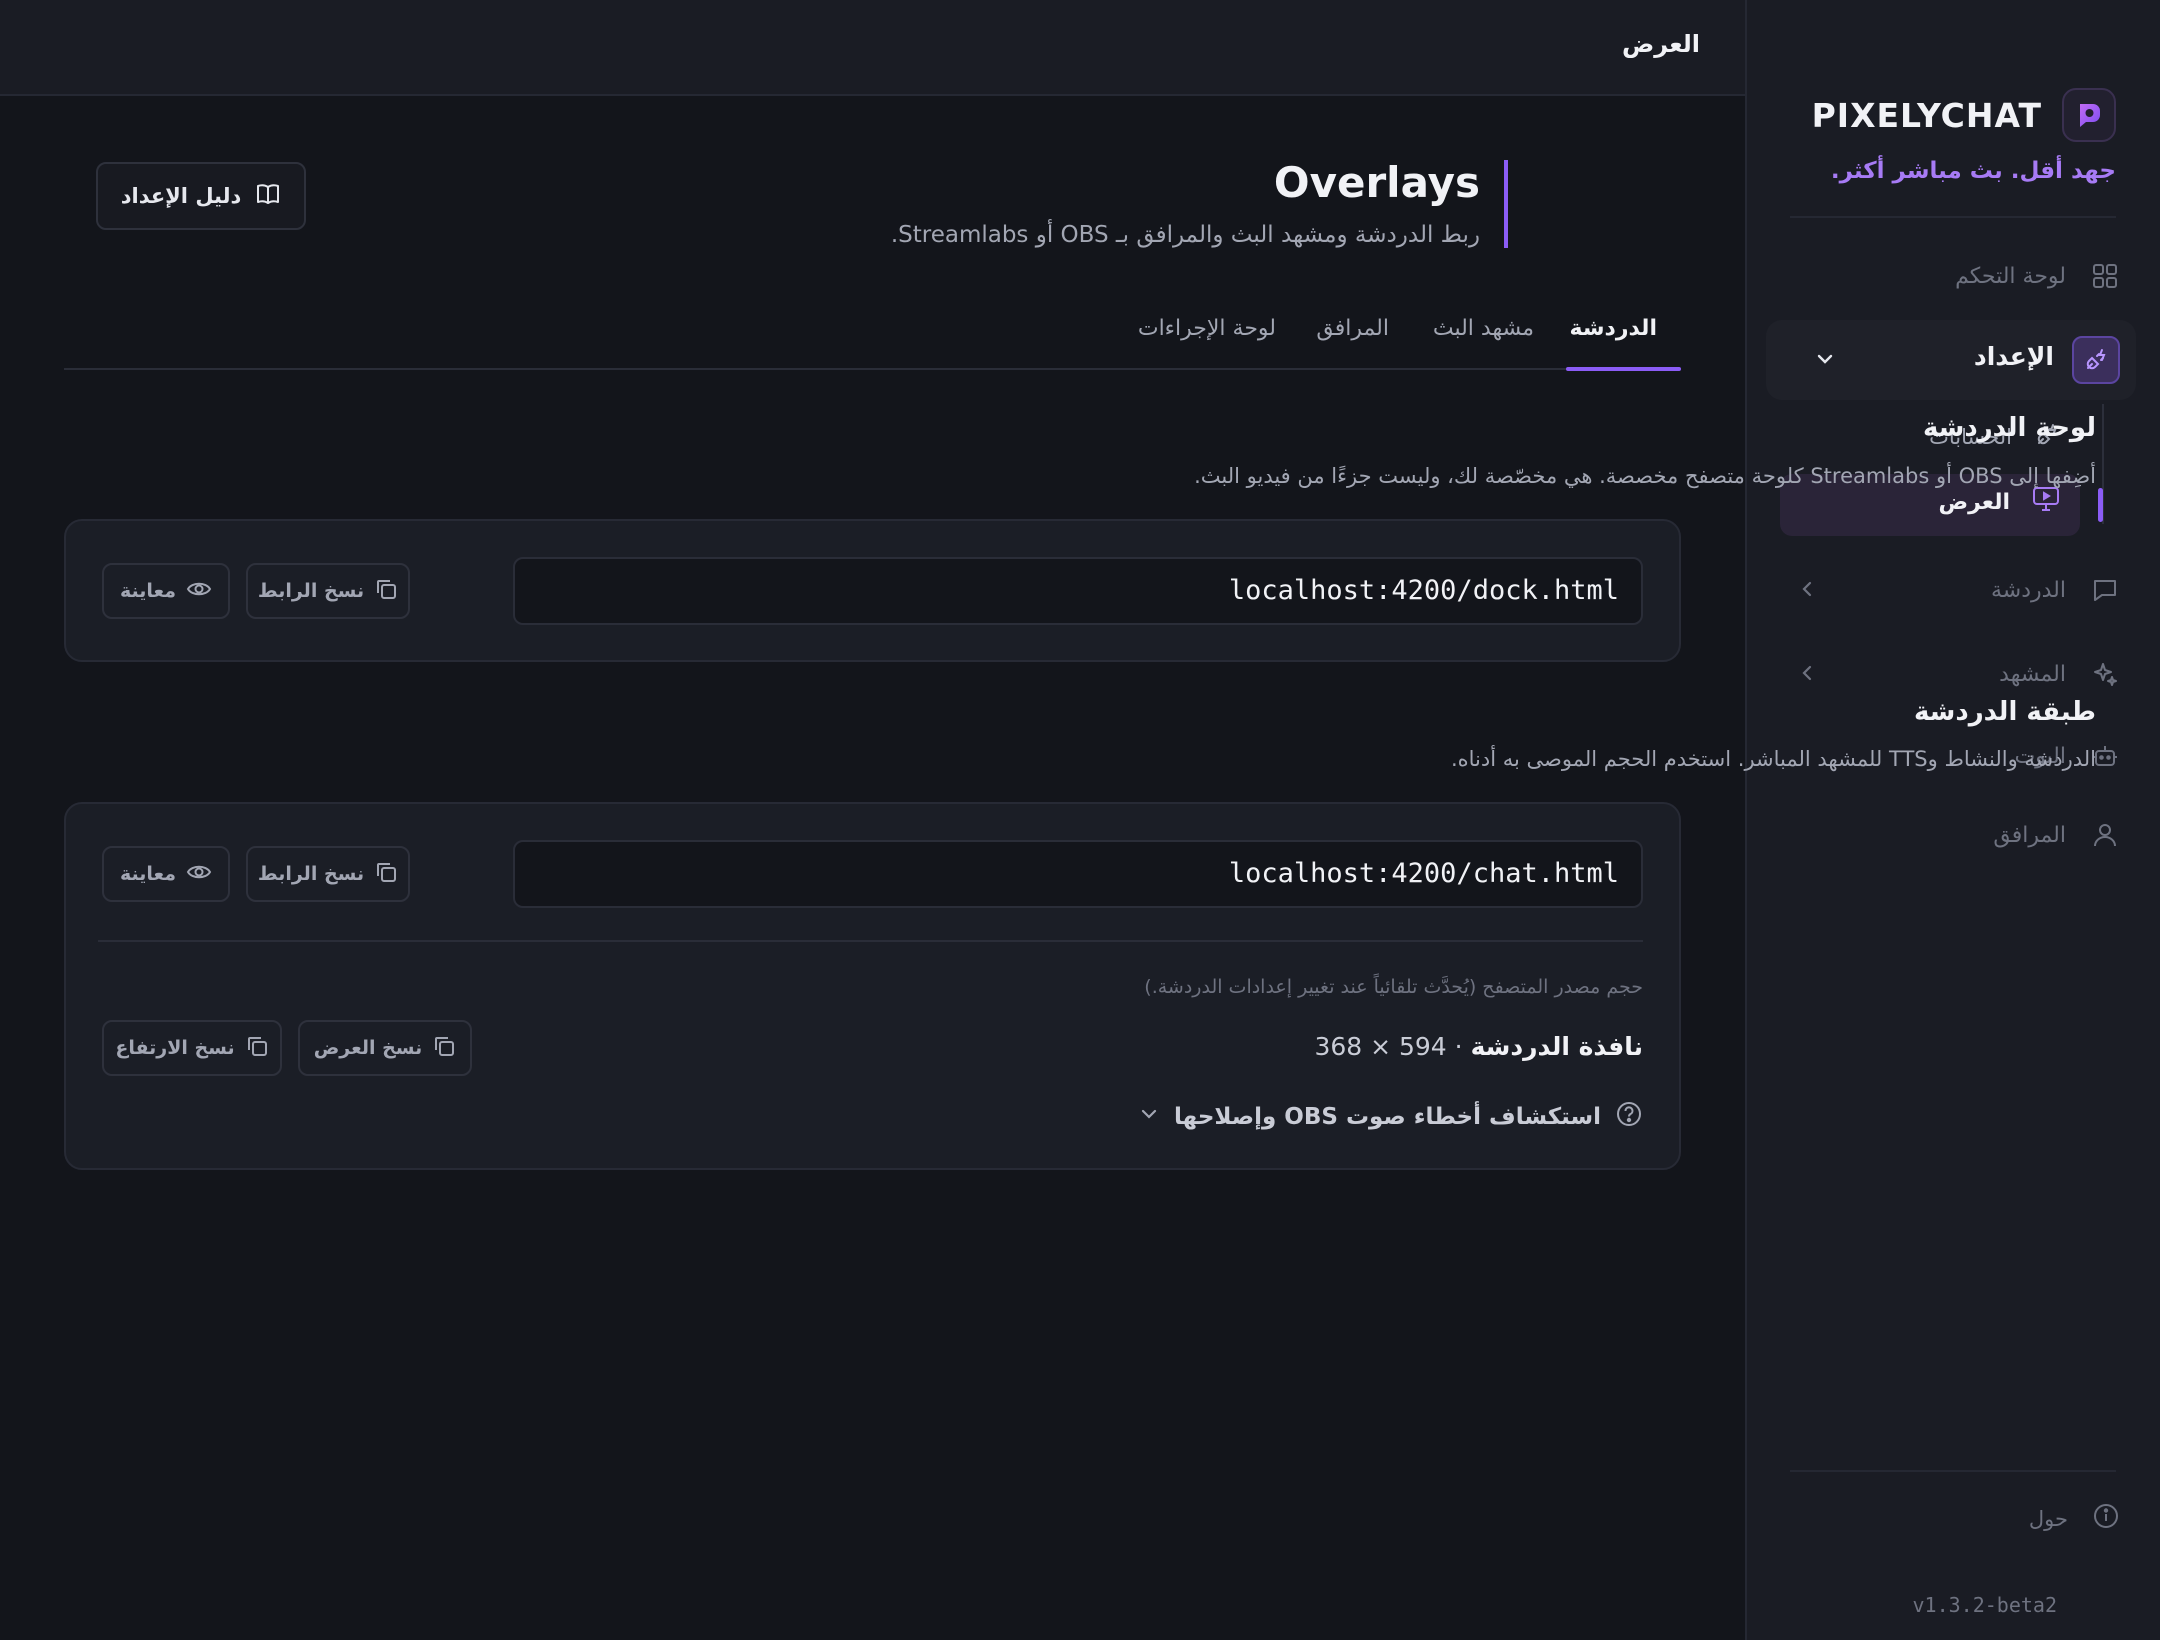 The image size is (2160, 1640). What do you see at coordinates (268, 196) in the screenshot?
I see `book-open-icon` at bounding box center [268, 196].